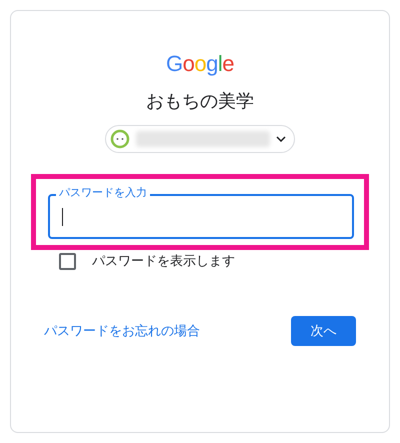  Describe the element at coordinates (281, 139) in the screenshot. I see `chevron-down-icon` at that location.